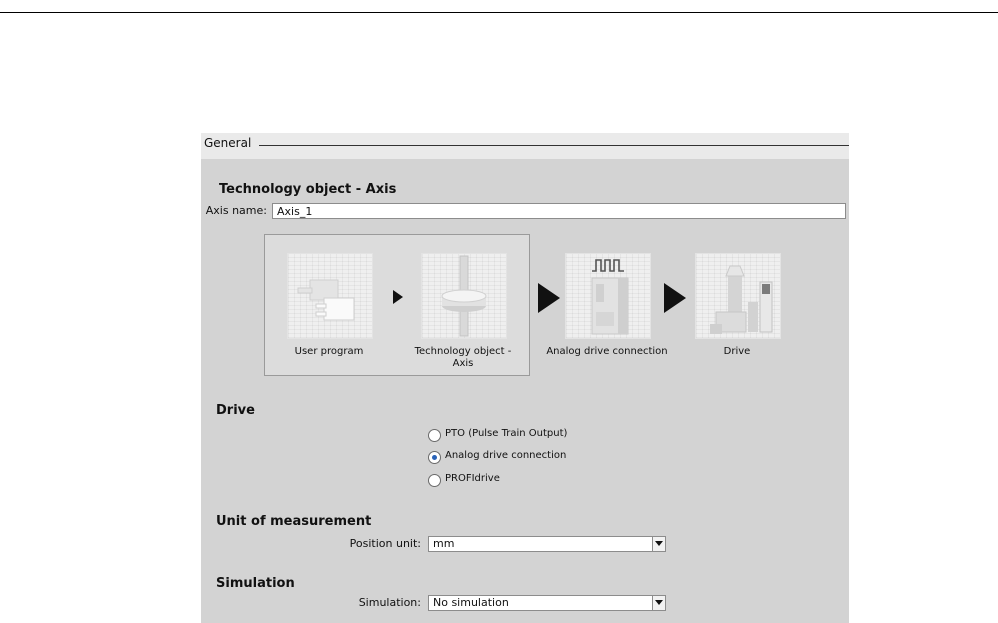  What do you see at coordinates (330, 296) in the screenshot?
I see `user-program-icon` at bounding box center [330, 296].